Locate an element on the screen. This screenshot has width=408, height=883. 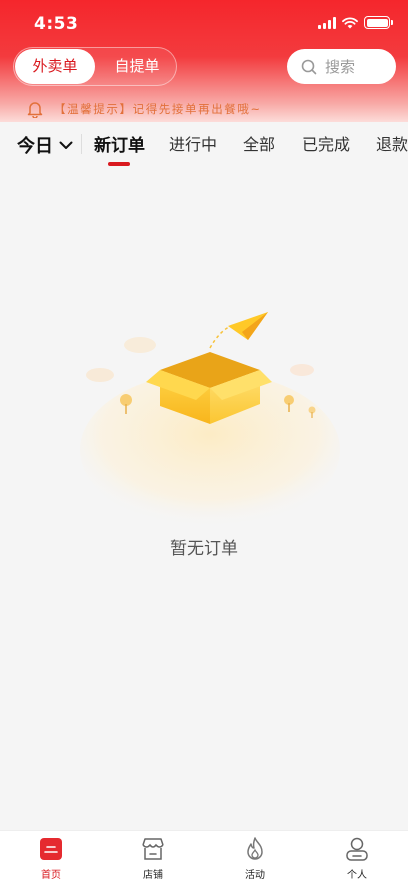
tab-all: 全部 is located at coordinates (259, 143).